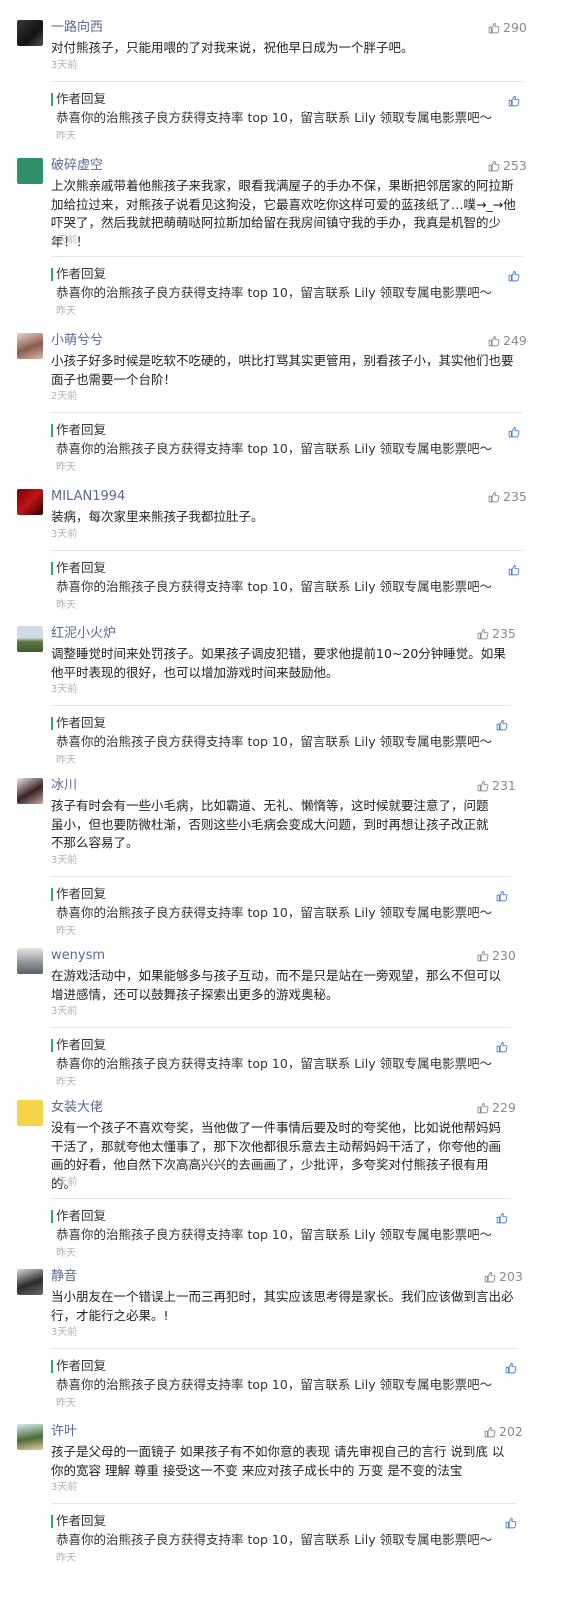 The height and width of the screenshot is (1613, 586). Describe the element at coordinates (232, 47) in the screenshot. I see `comment-text: 对付熊孩子，只能用喂的了对我来说，祝他早日成为一个胖子吧。` at that location.